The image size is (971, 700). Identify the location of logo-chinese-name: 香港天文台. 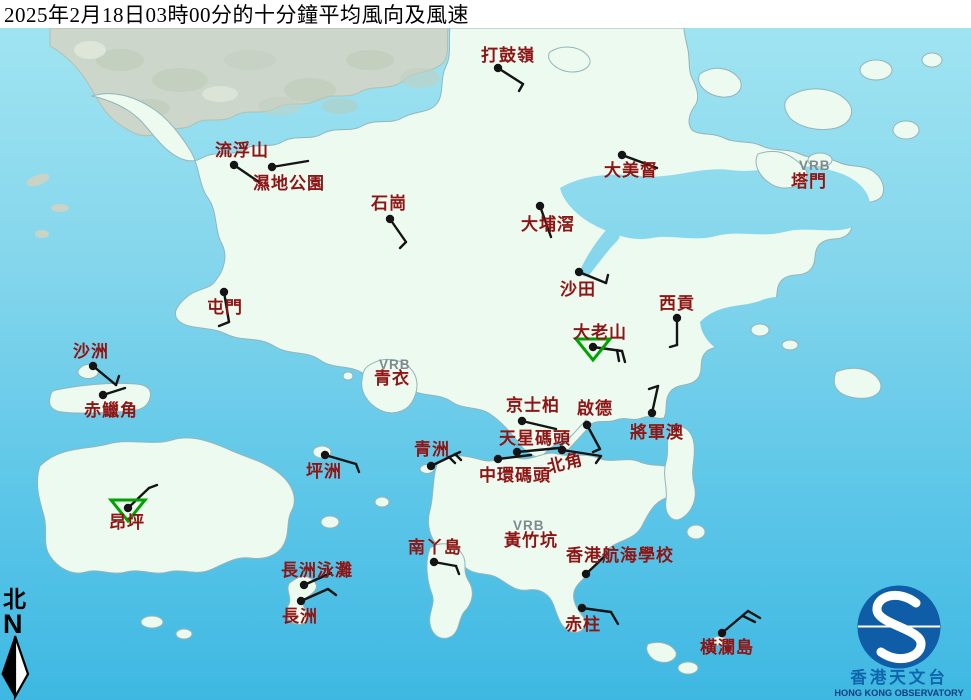
(899, 677).